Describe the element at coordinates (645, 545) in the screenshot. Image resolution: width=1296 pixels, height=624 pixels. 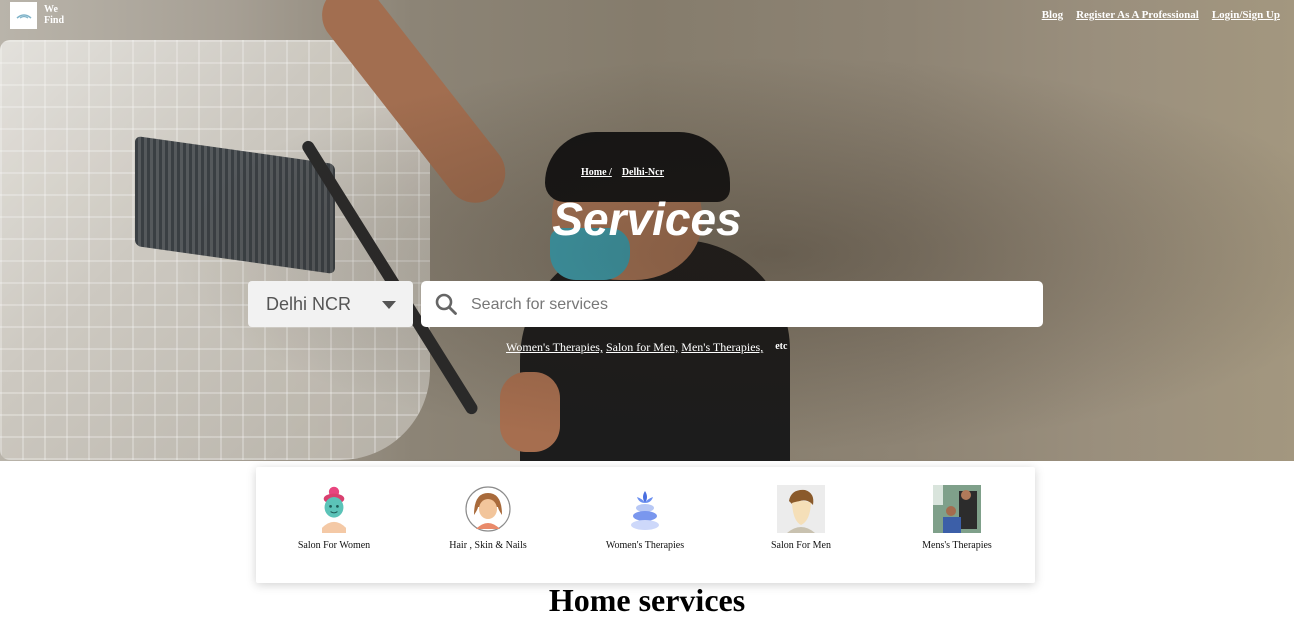
I see `category-label: Women's Therapies` at that location.